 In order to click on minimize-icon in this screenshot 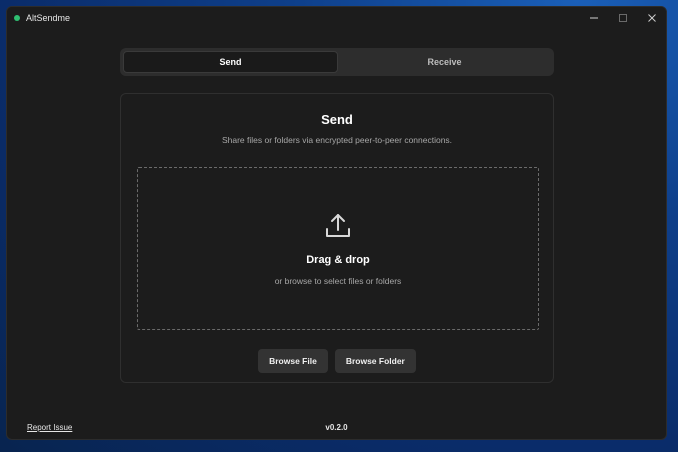, I will do `click(593, 18)`.